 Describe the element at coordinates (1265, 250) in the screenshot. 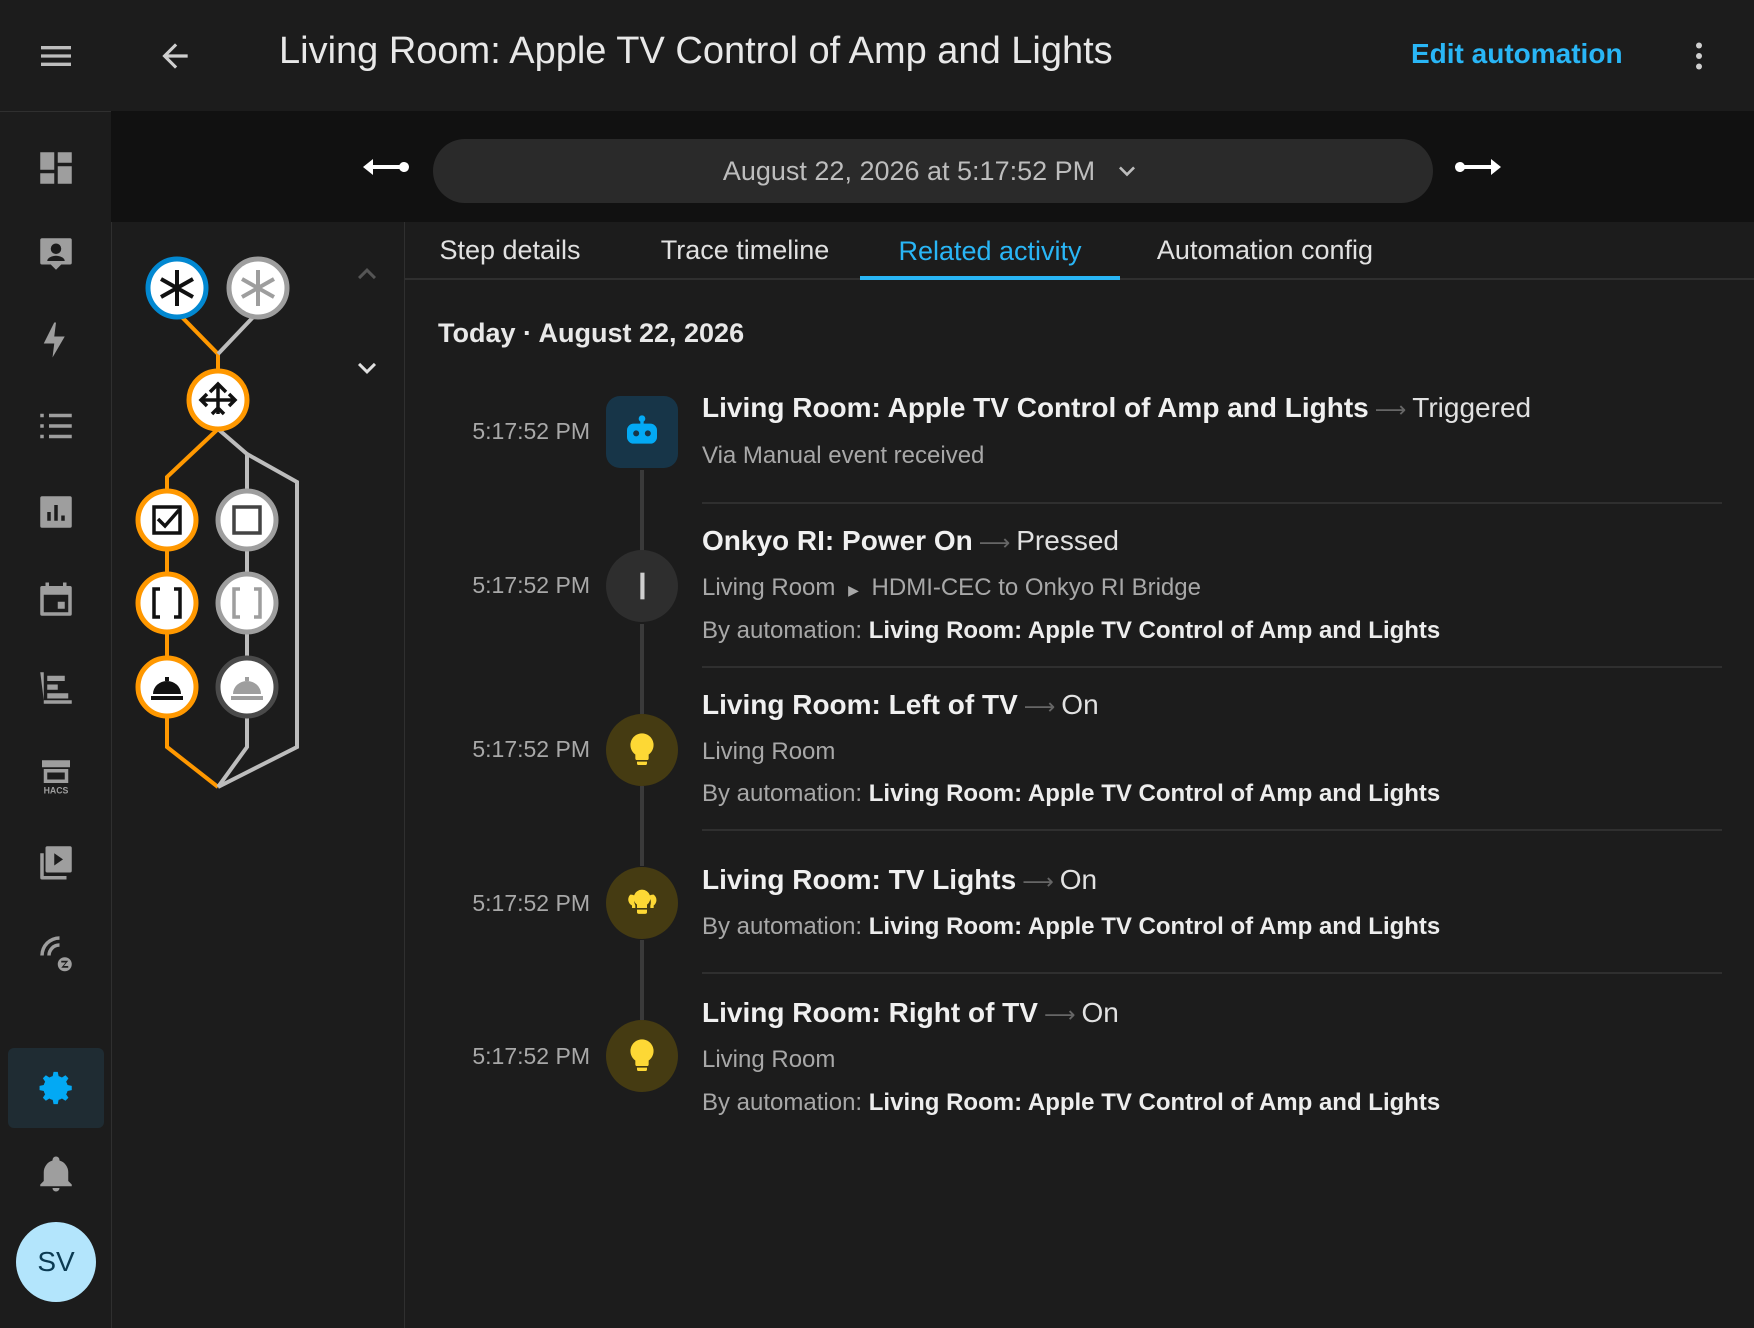

I see `tab-automation-config: Automation config` at that location.